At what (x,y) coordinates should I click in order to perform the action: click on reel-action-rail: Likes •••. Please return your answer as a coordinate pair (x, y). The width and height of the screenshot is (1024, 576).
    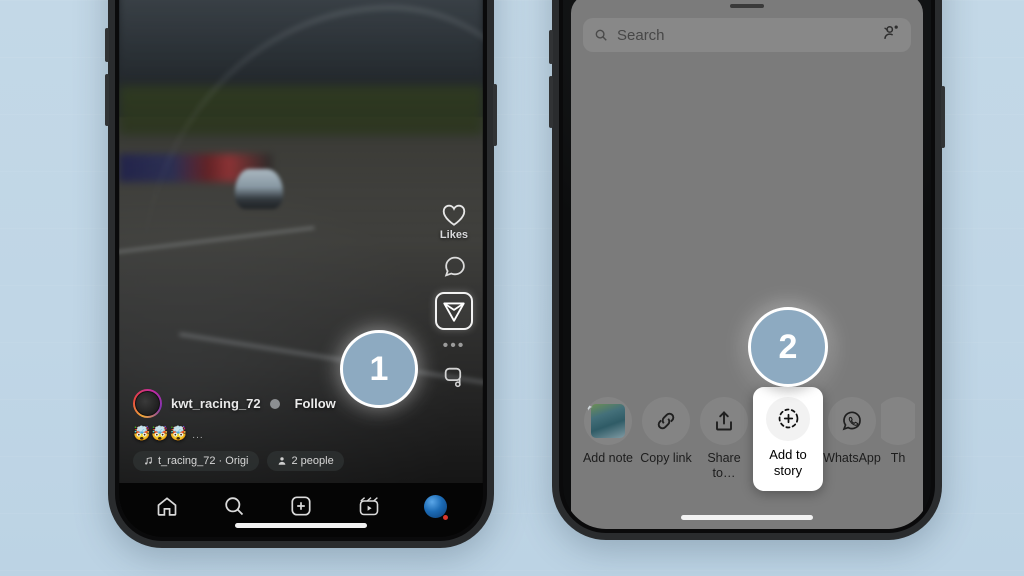
    Looking at the image, I should click on (454, 296).